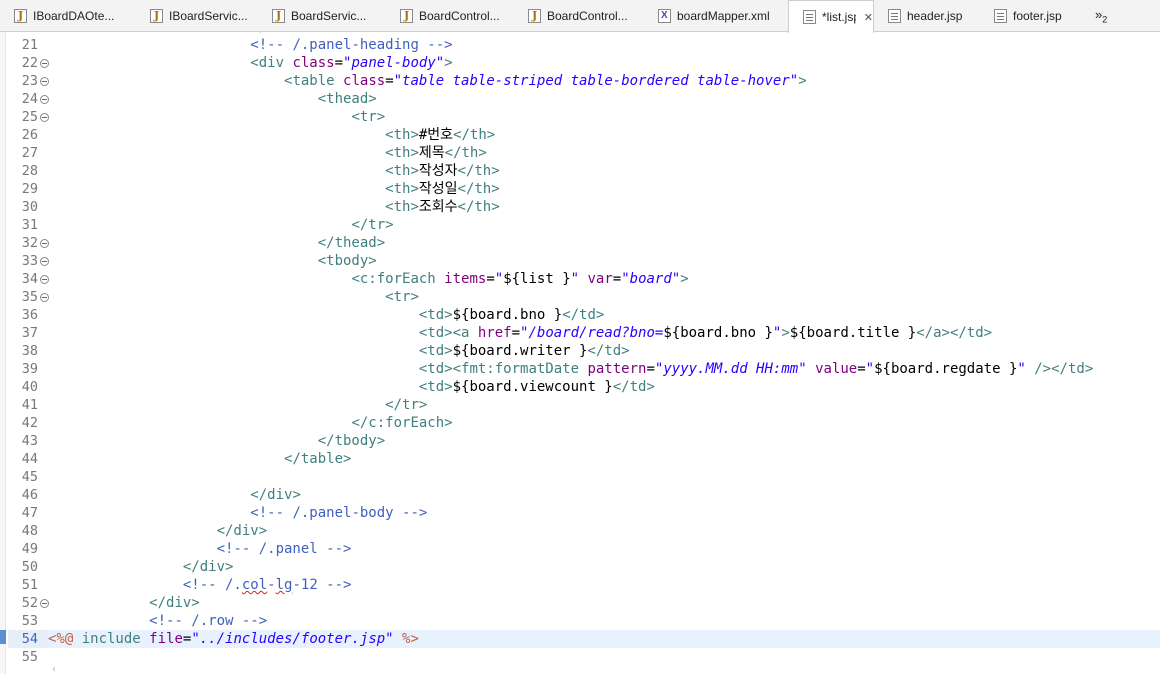 Image resolution: width=1160 pixels, height=674 pixels. What do you see at coordinates (537, 279) in the screenshot?
I see `code-token: ${list }` at bounding box center [537, 279].